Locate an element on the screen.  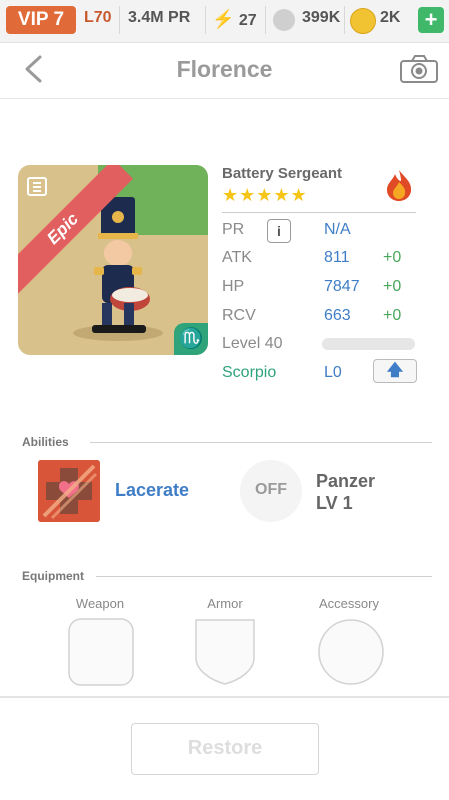
stat-bonus-rcv: +0 is located at coordinates (392, 315).